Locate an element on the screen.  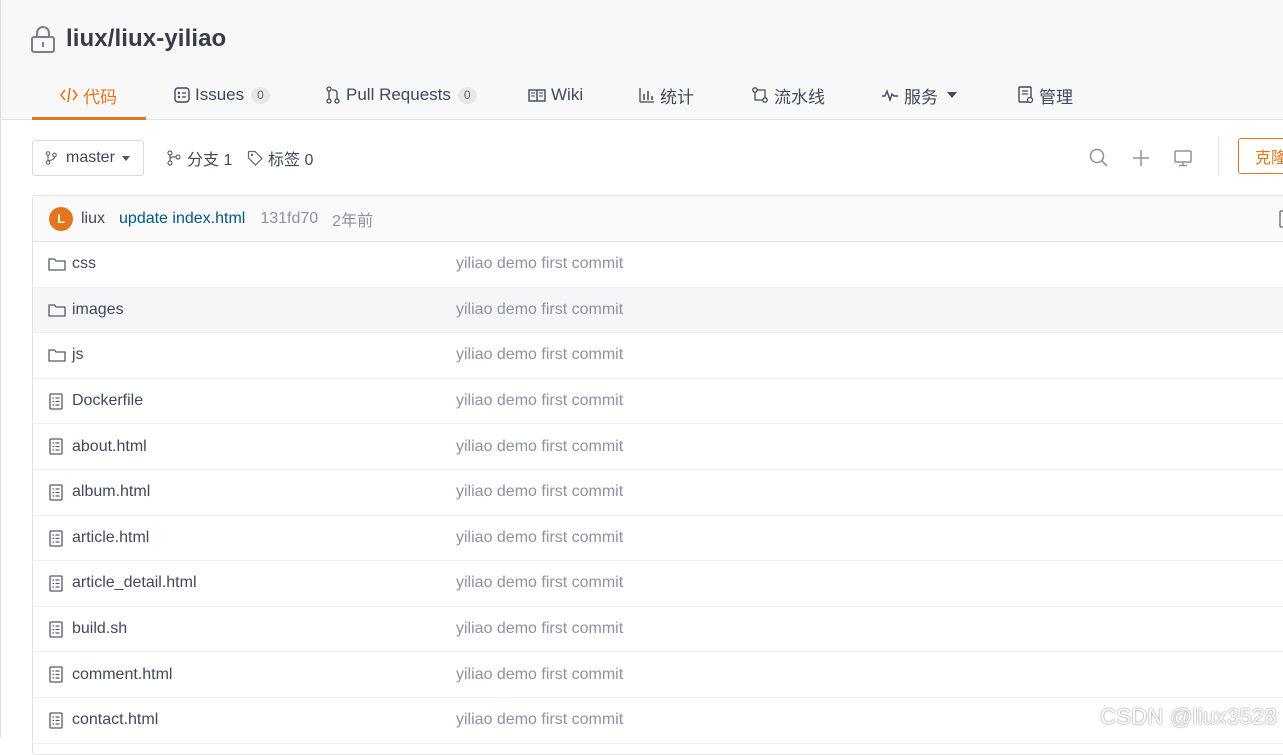
bar-chart-icon is located at coordinates (646, 95).